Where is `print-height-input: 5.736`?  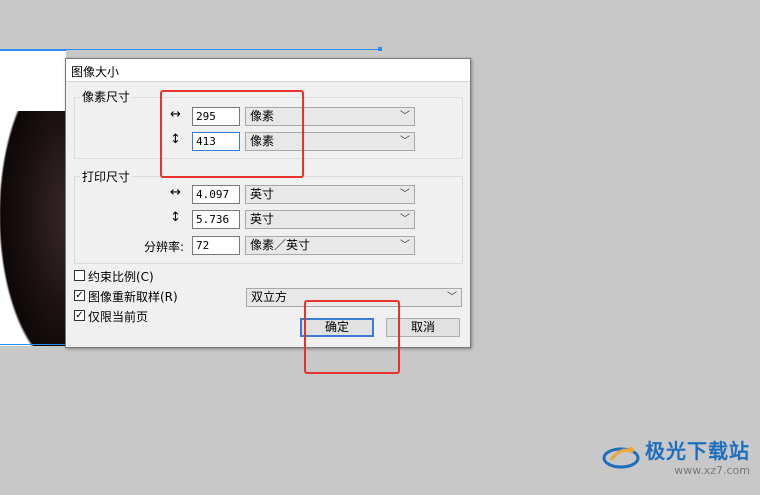 print-height-input: 5.736 is located at coordinates (216, 219).